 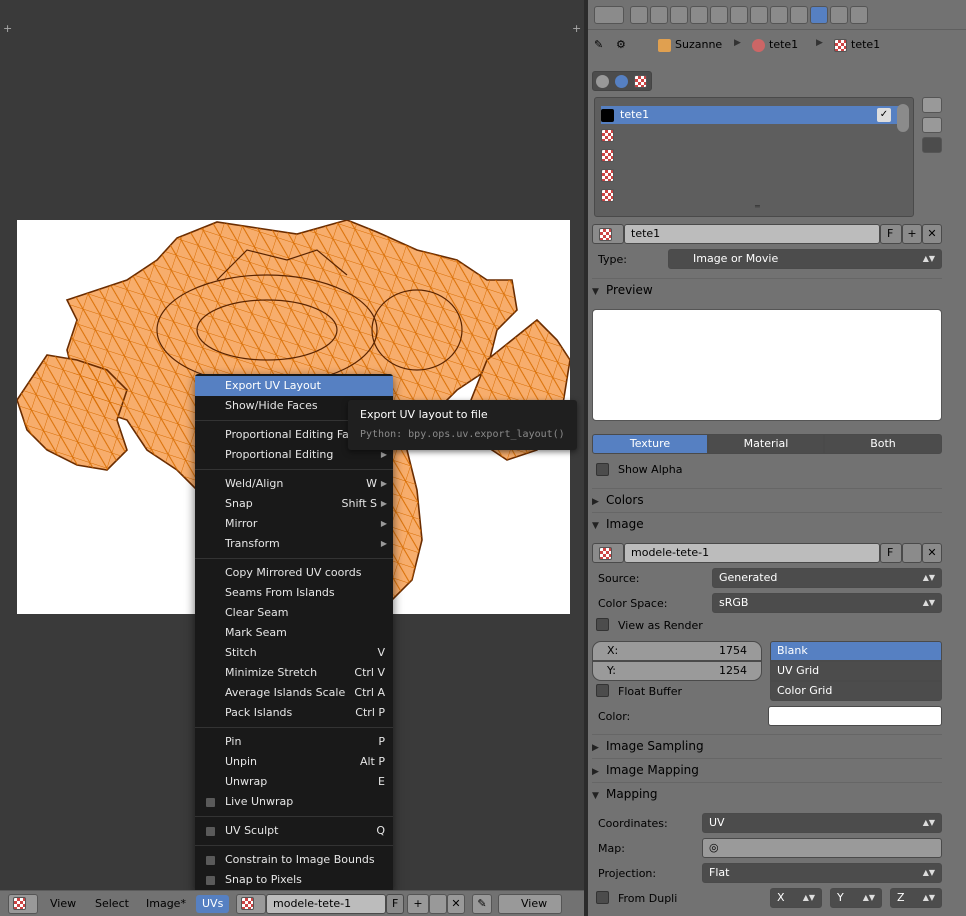 What do you see at coordinates (819, 15) in the screenshot?
I see `texture-tab-icon` at bounding box center [819, 15].